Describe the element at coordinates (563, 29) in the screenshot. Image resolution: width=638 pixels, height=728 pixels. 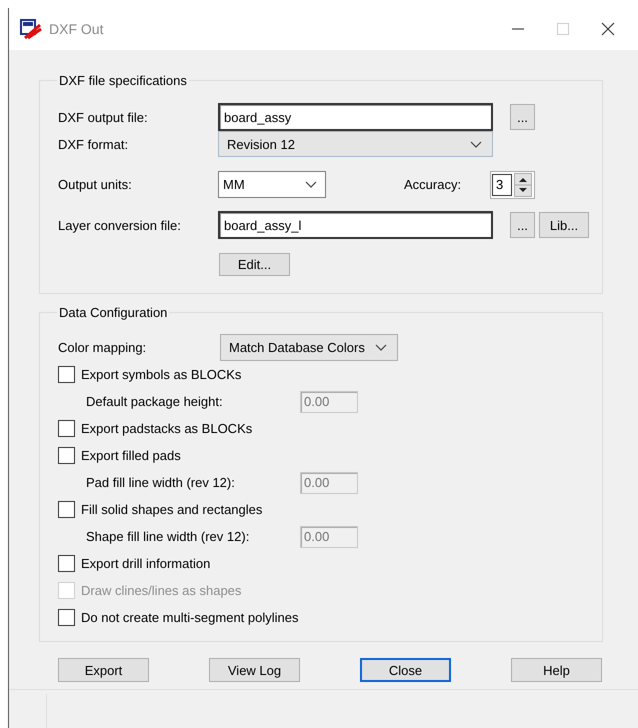
I see `maximize-icon` at that location.